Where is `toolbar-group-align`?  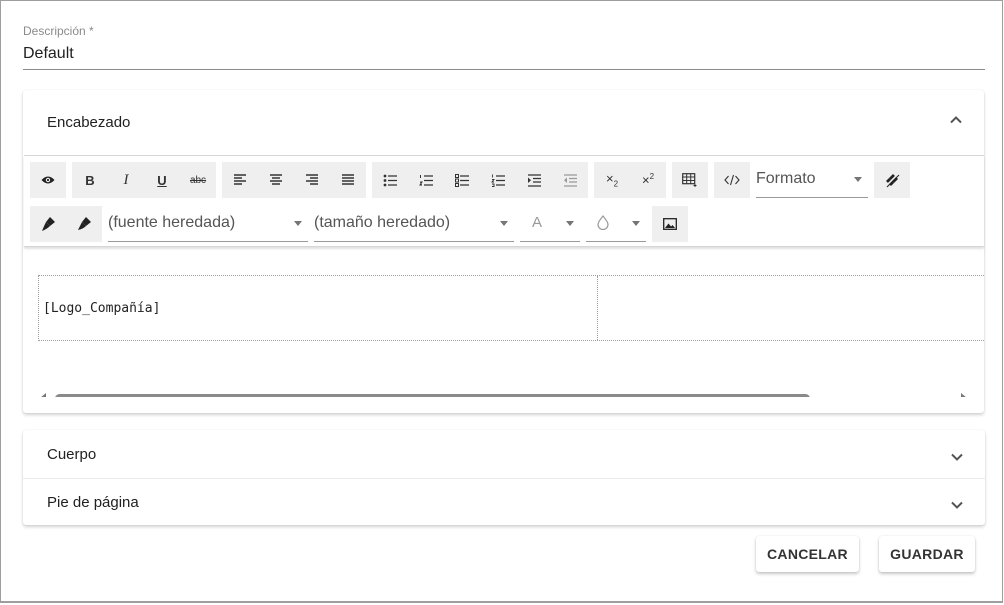 toolbar-group-align is located at coordinates (294, 180).